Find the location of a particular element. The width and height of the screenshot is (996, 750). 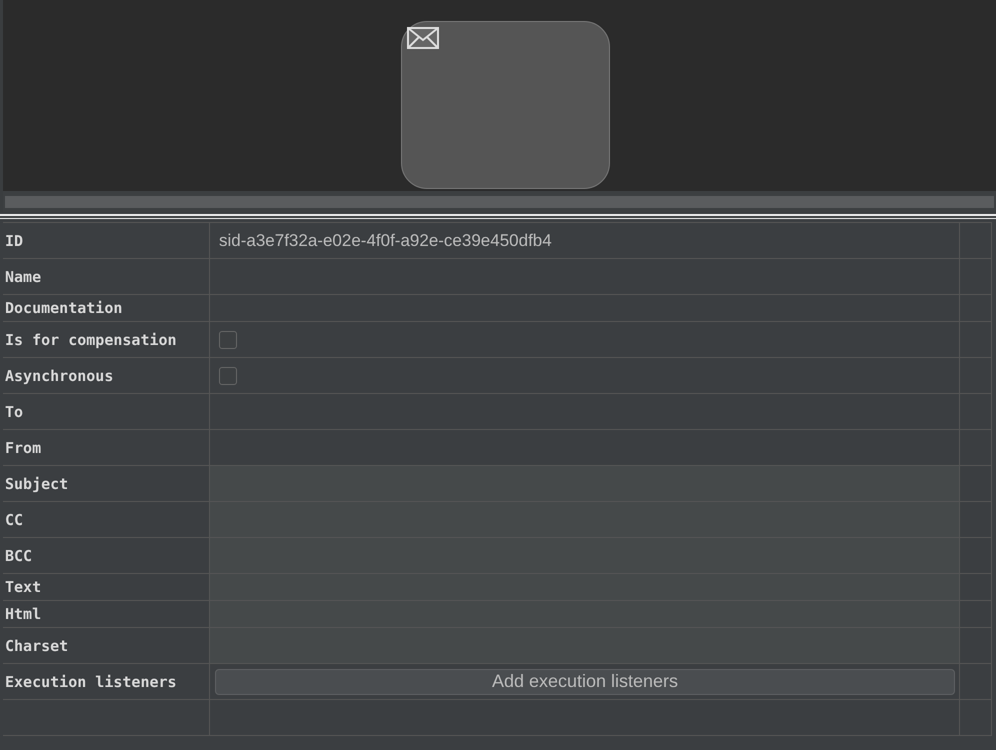

property-label: To is located at coordinates (14, 411).